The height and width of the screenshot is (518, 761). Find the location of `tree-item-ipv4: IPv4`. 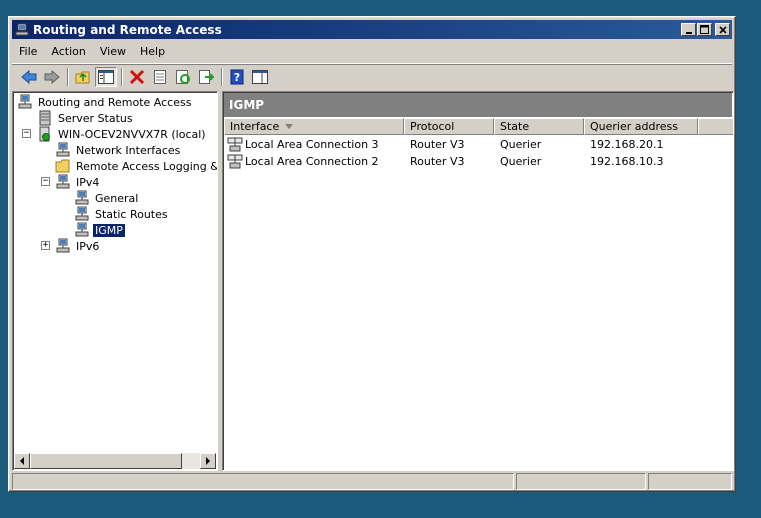

tree-item-ipv4: IPv4 is located at coordinates (78, 182).